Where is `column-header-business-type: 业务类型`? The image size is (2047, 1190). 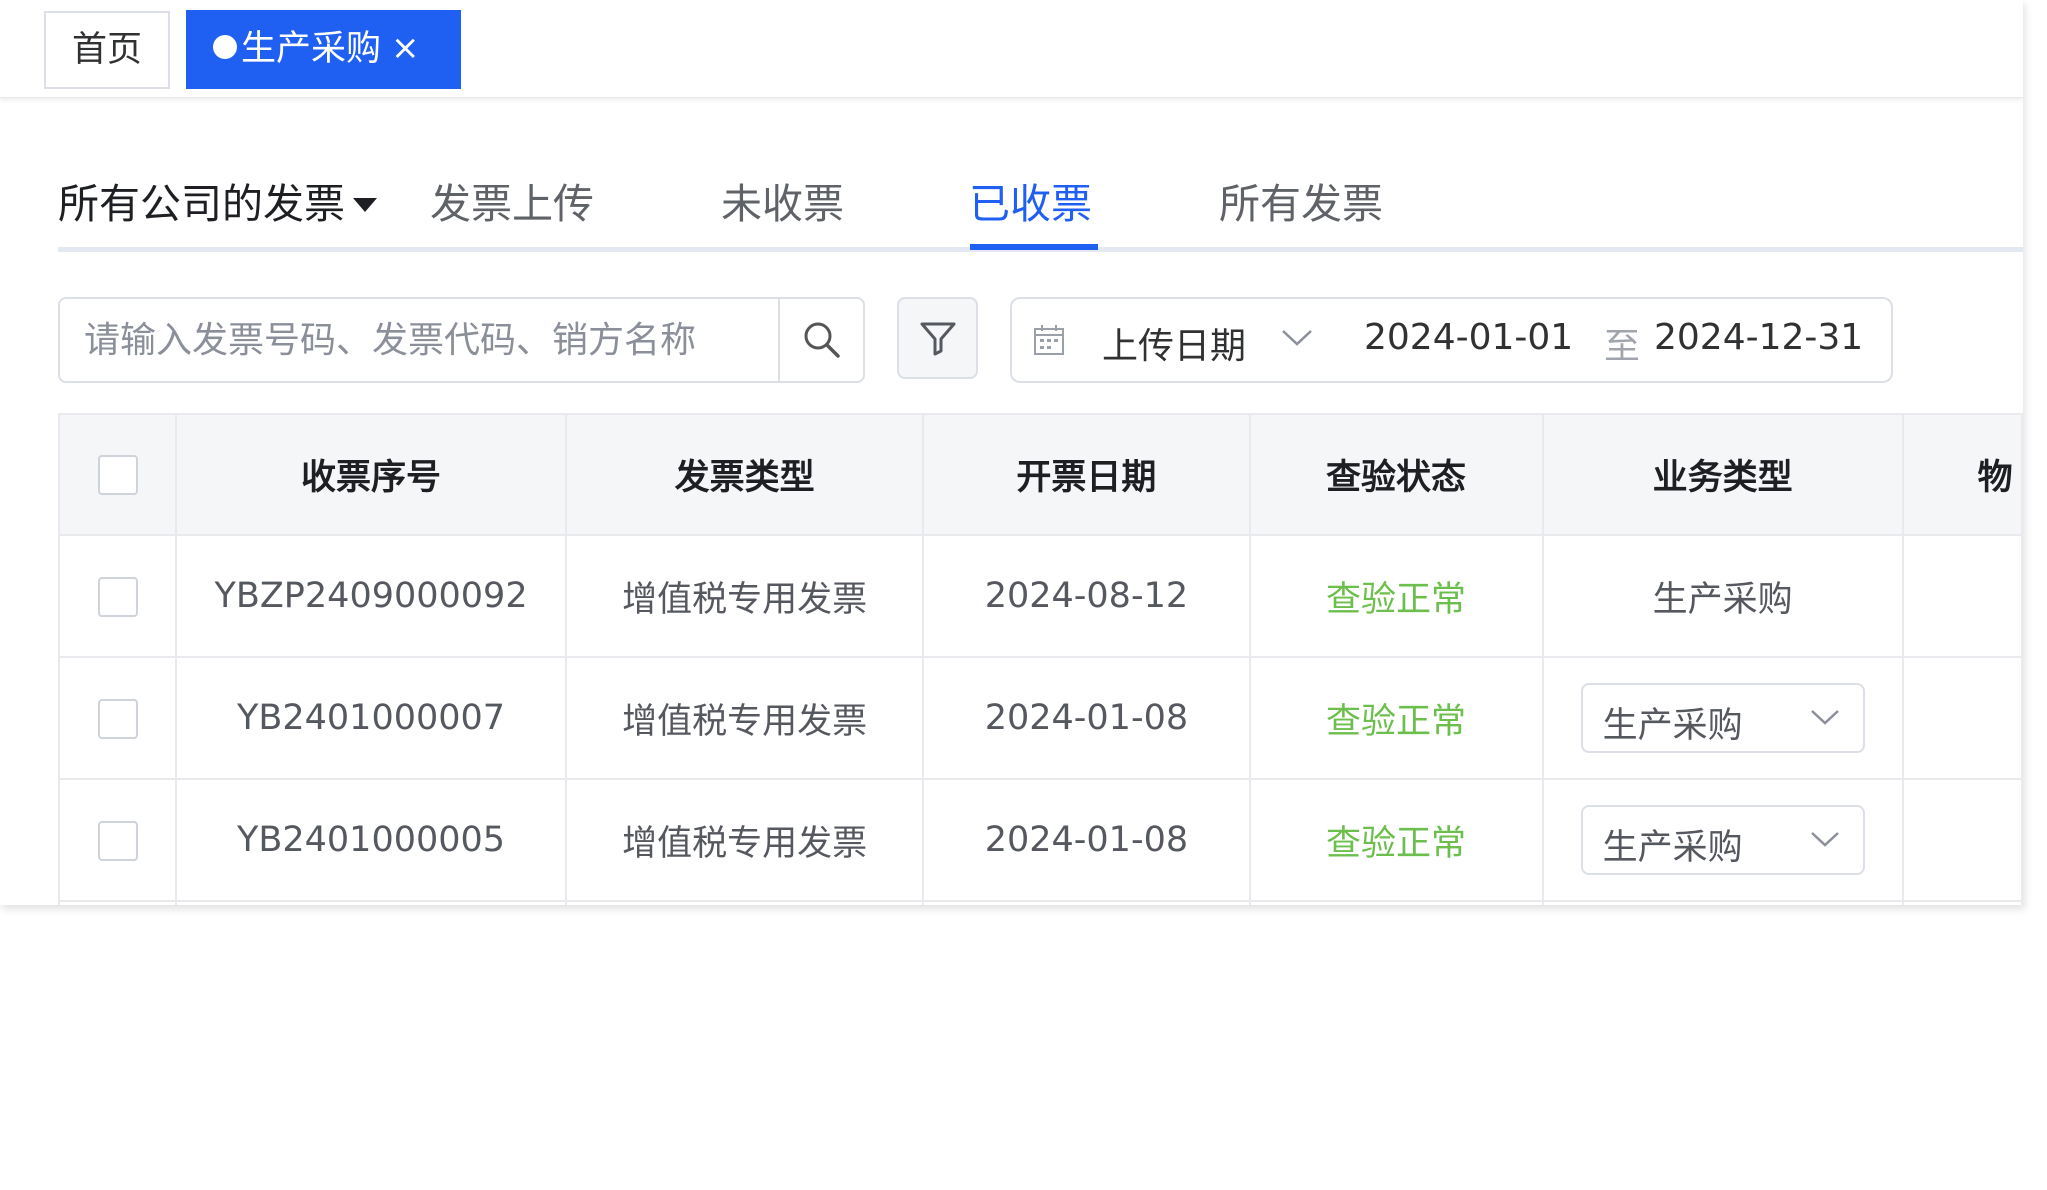
column-header-business-type: 业务类型 is located at coordinates (1723, 475).